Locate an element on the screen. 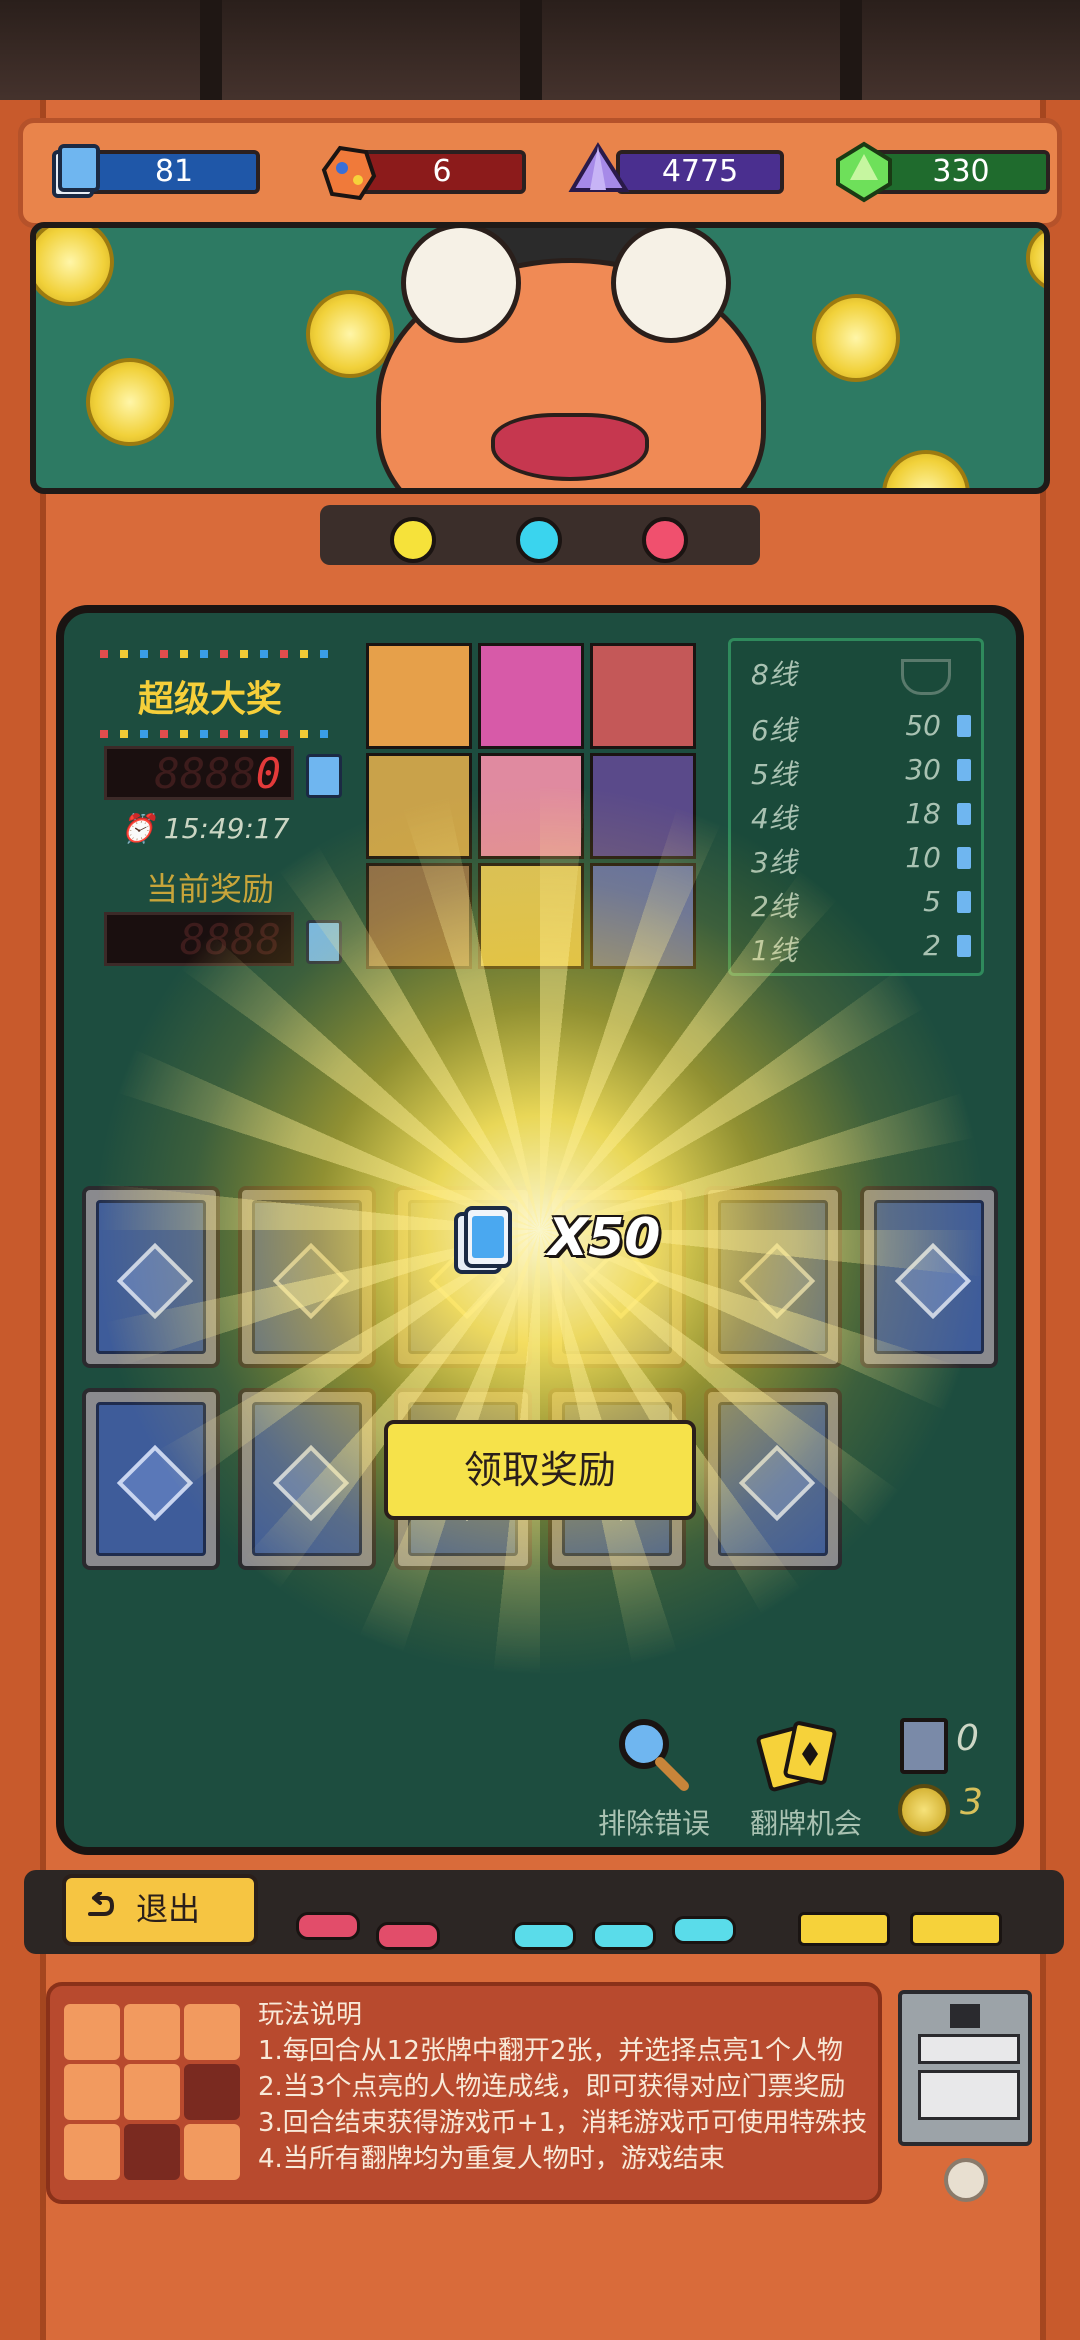  exit-button: 退出 is located at coordinates (160, 1910).